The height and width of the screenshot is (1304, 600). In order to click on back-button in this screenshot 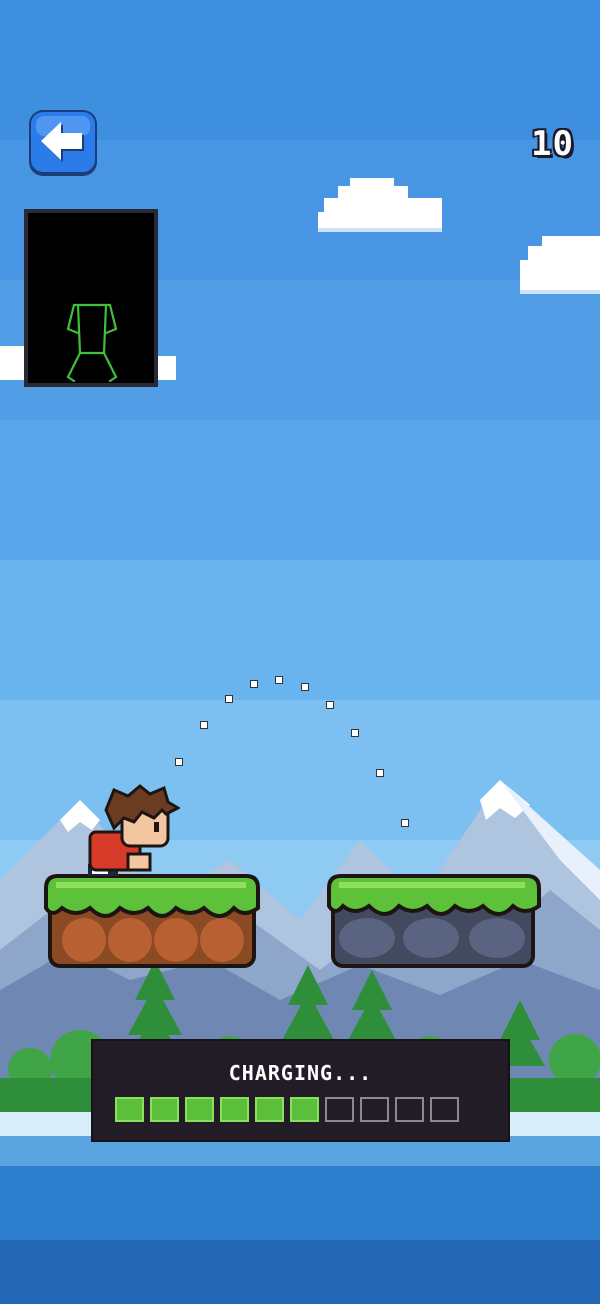, I will do `click(63, 143)`.